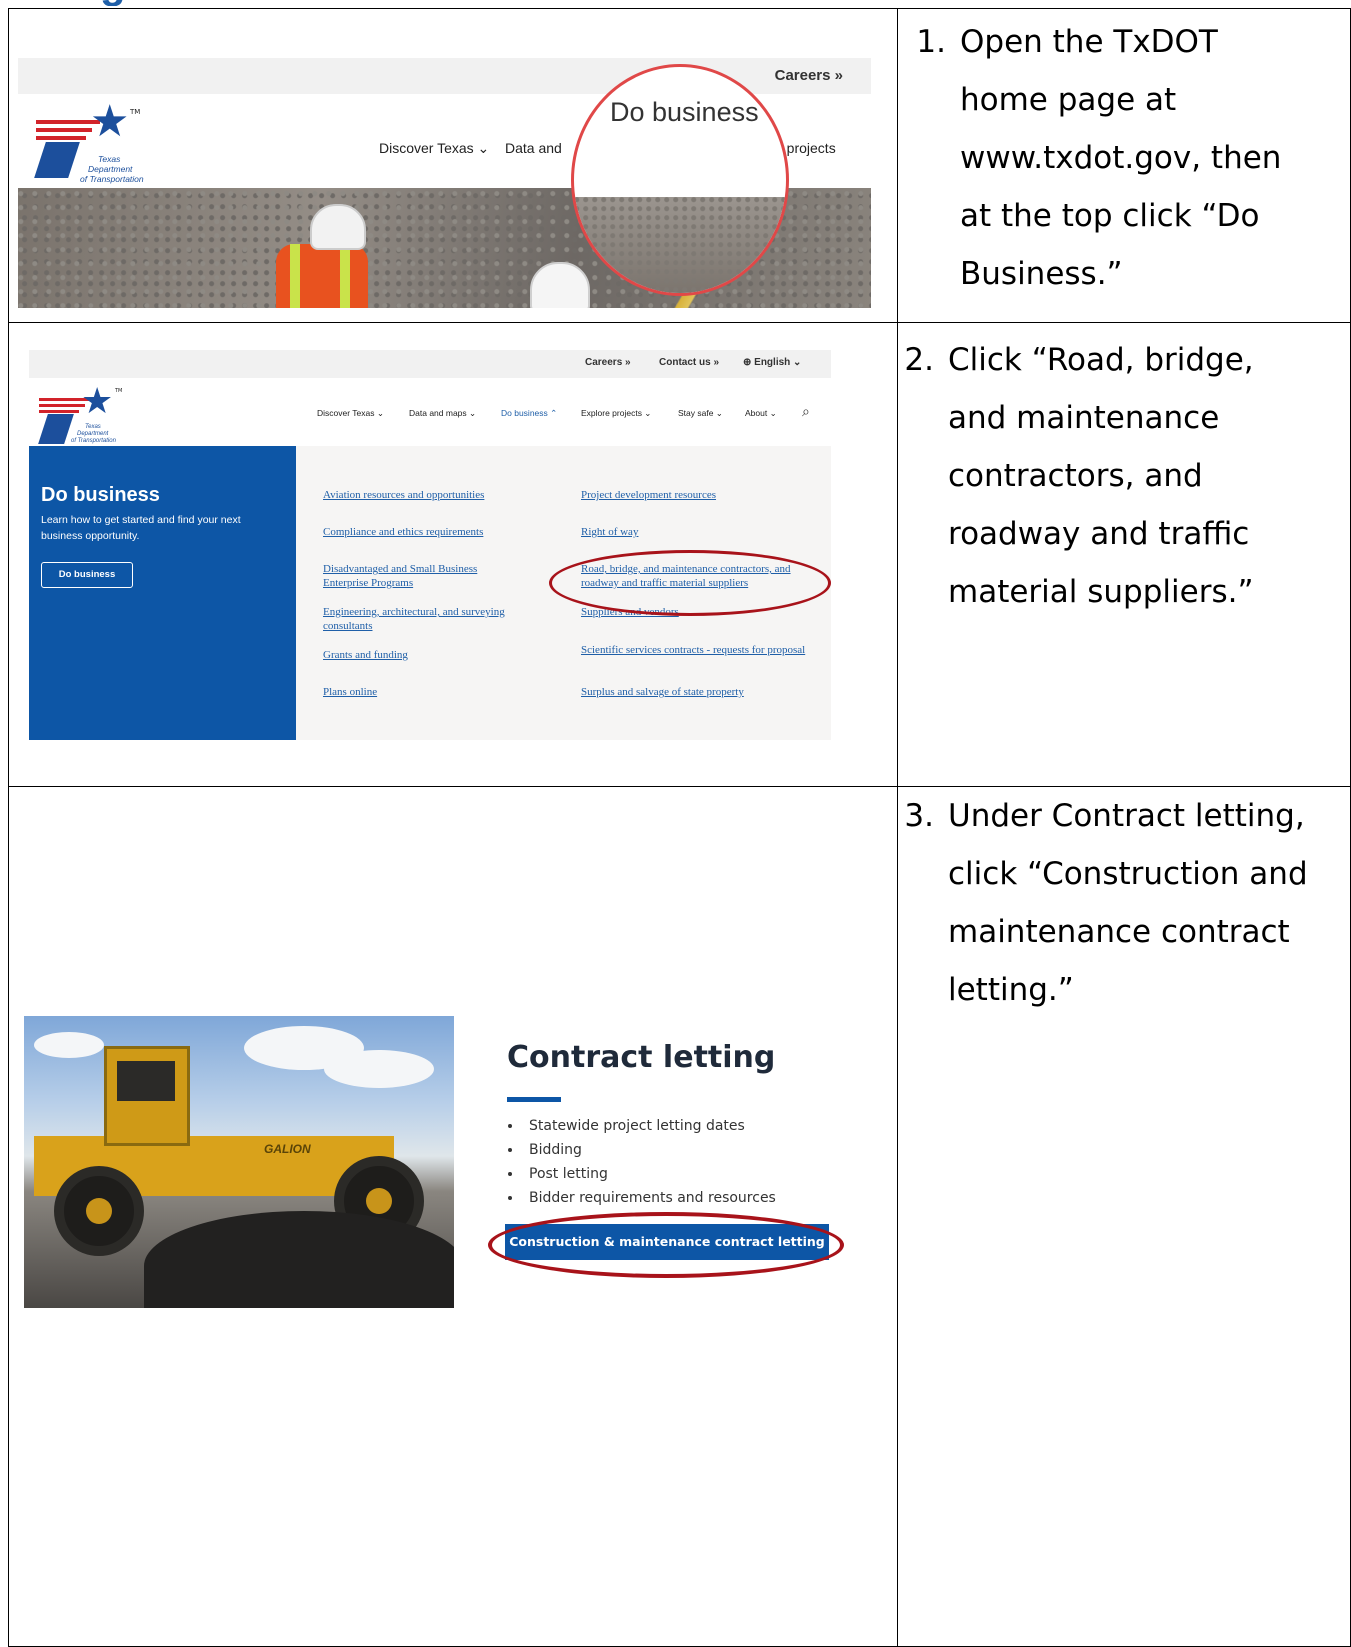 The image size is (1351, 1647). What do you see at coordinates (534, 1099) in the screenshot?
I see `title-underline` at bounding box center [534, 1099].